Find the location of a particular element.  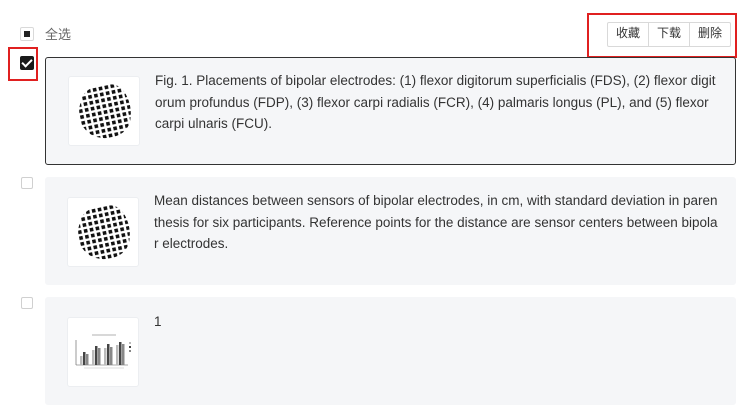

select-all: 全选 is located at coordinates (45, 33).